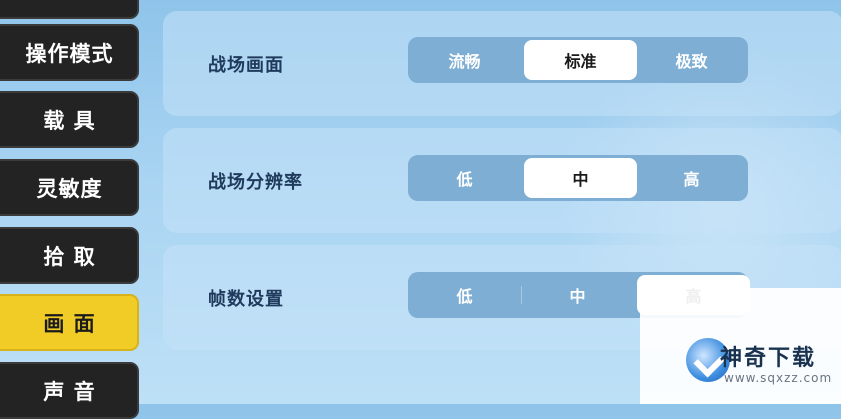  What do you see at coordinates (691, 178) in the screenshot?
I see `option-high: 高` at bounding box center [691, 178].